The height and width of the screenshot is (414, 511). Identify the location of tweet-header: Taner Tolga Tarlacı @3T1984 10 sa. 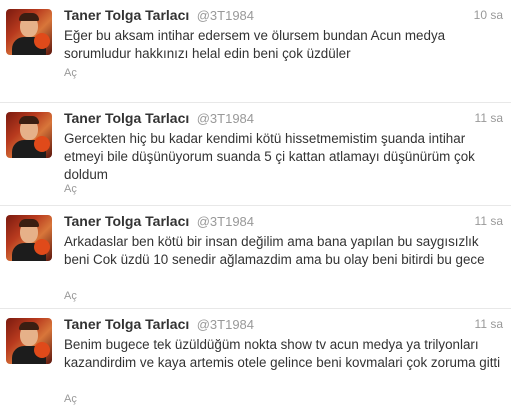
(283, 16).